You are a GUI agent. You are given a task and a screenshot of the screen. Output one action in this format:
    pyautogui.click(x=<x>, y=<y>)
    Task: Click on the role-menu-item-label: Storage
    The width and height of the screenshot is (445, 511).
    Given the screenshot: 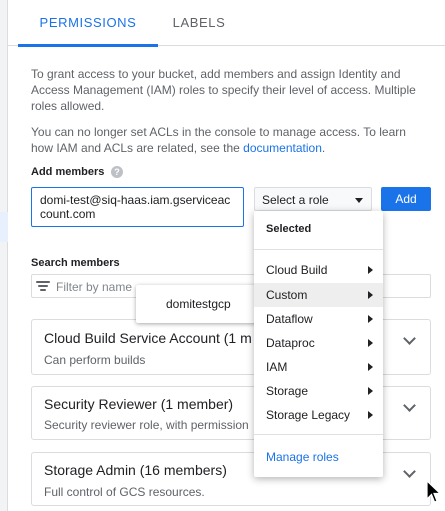 What is the action you would take?
    pyautogui.click(x=287, y=391)
    